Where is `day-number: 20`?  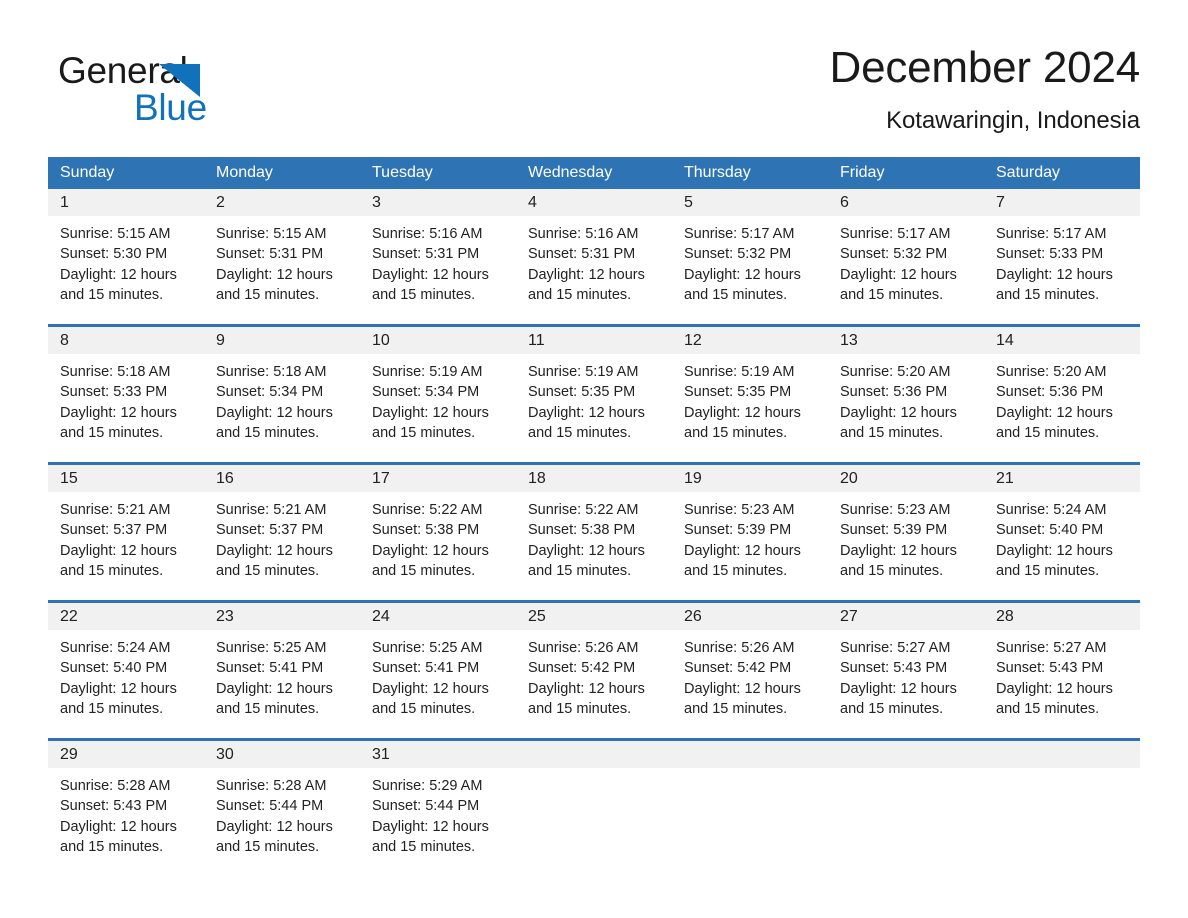
day-number: 20 is located at coordinates (906, 478).